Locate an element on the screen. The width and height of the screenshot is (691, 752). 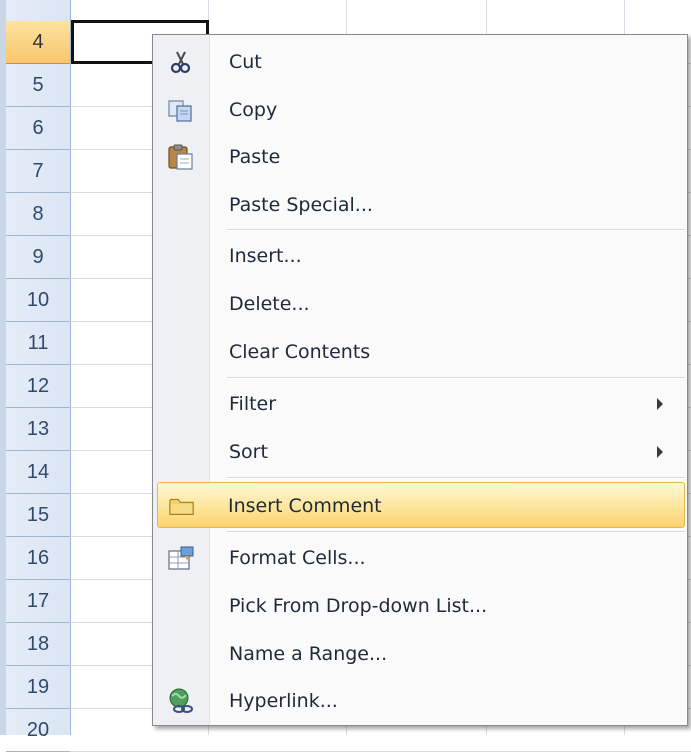
menu-item-filter: Filter is located at coordinates (420, 404).